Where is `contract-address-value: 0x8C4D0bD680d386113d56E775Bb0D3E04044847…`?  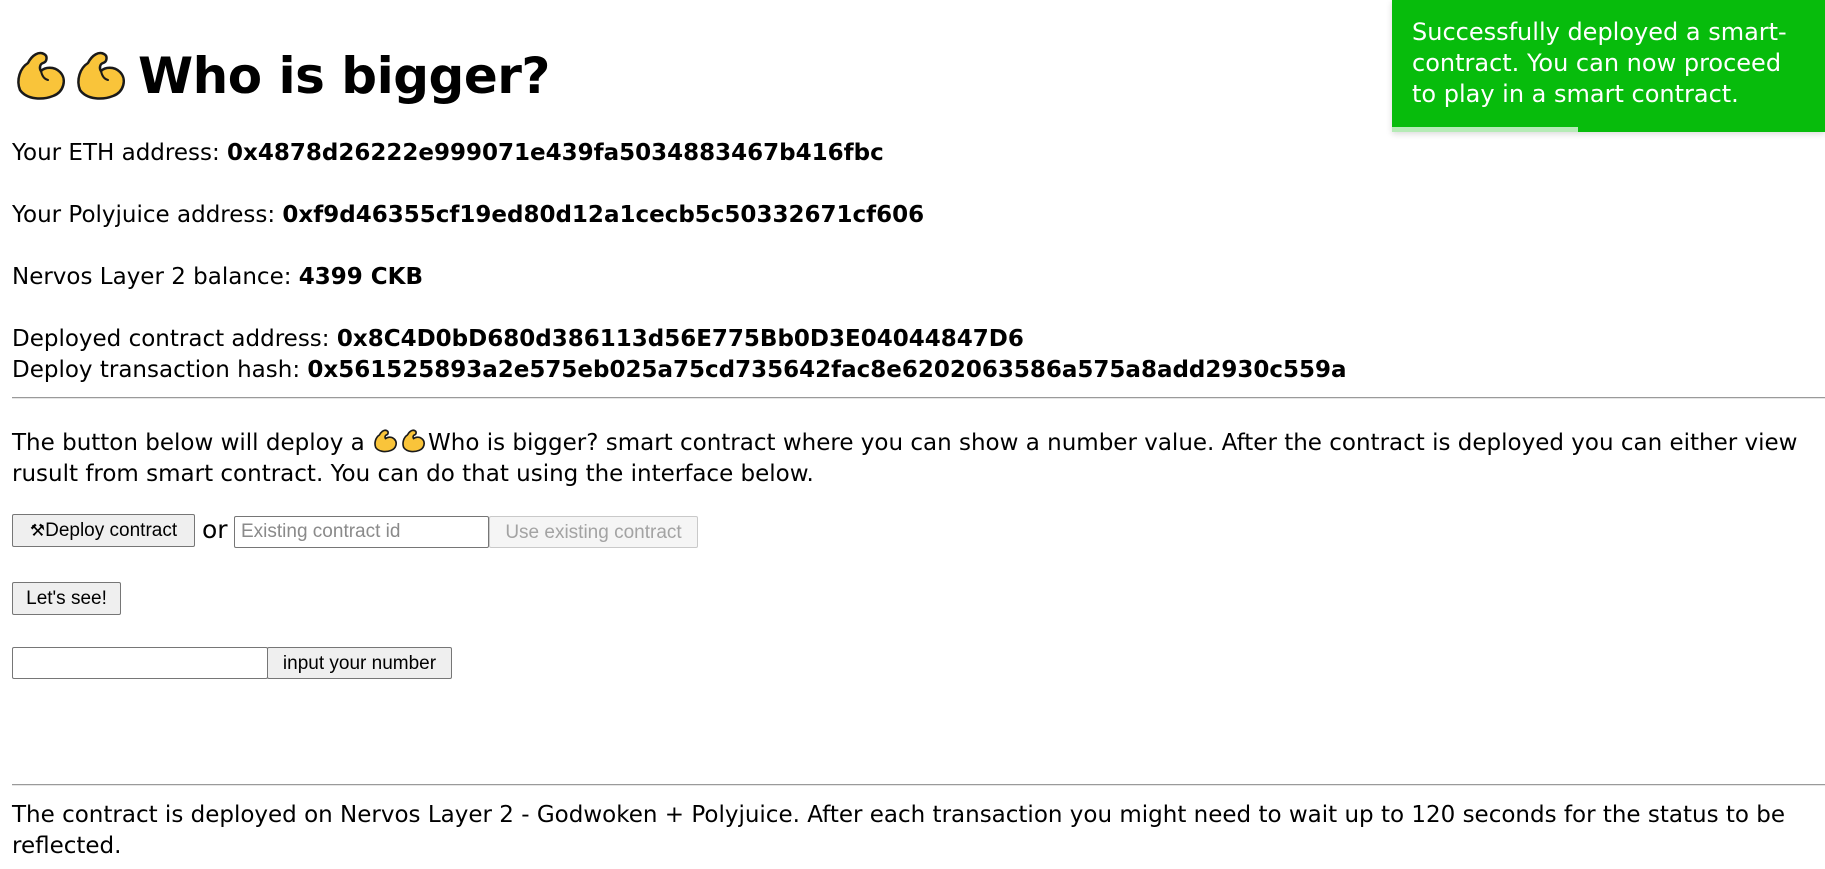 contract-address-value: 0x8C4D0bD680d386113d56E775Bb0D3E04044847… is located at coordinates (680, 339).